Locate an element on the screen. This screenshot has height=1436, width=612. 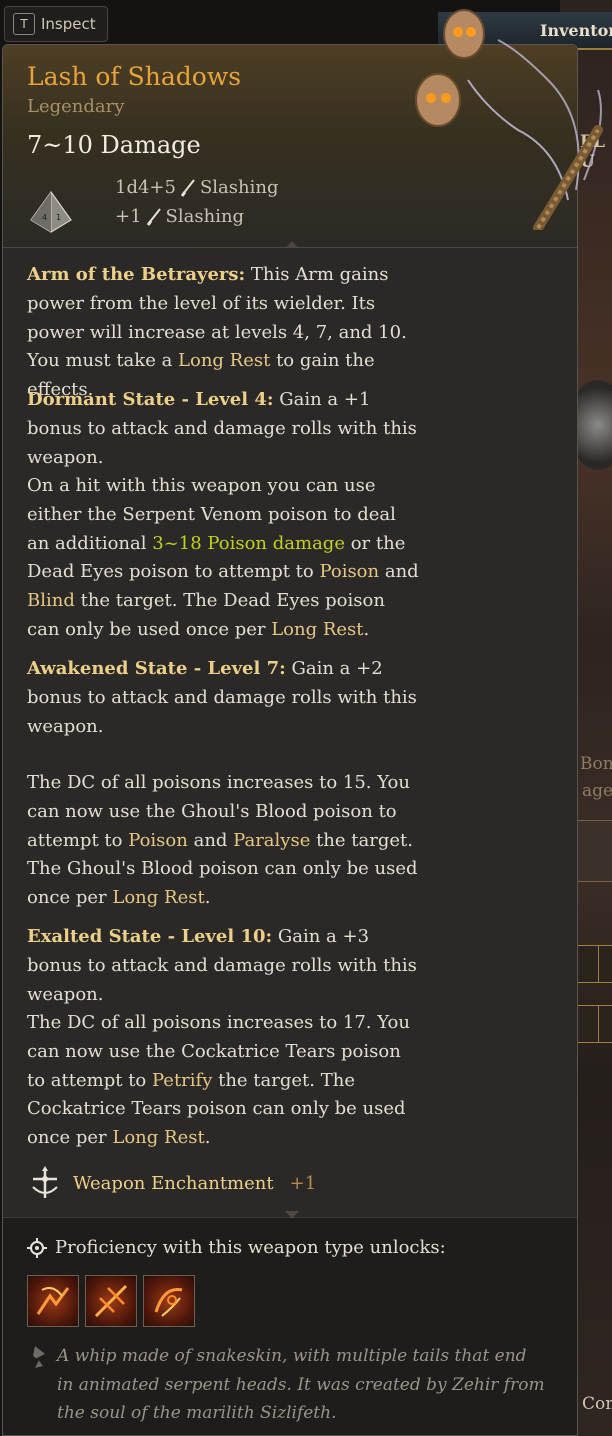
damage-line: +1 Slashing is located at coordinates (179, 216).